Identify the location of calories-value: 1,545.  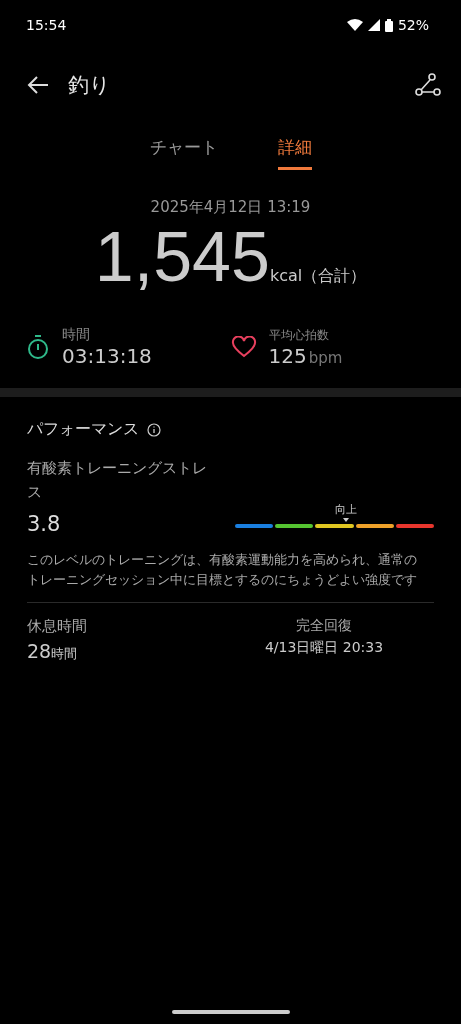
(182, 257).